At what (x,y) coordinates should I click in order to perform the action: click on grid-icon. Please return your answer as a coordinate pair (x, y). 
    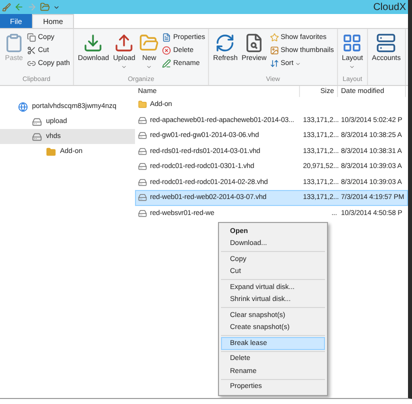
    Looking at the image, I should click on (352, 43).